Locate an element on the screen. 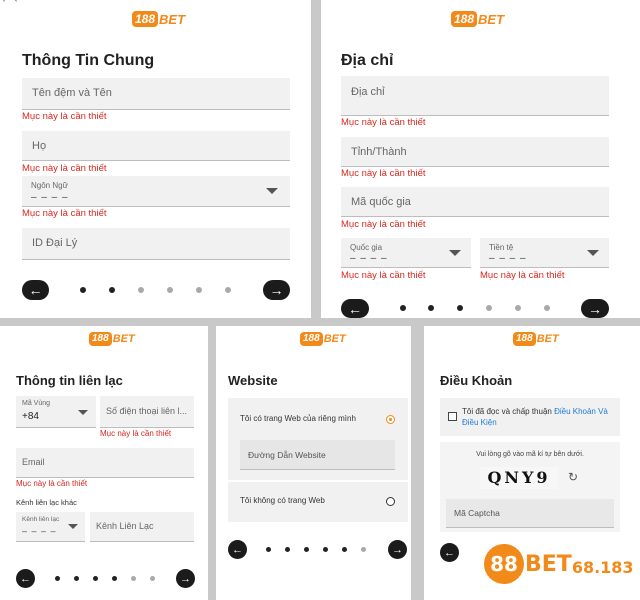 Image resolution: width=640 pixels, height=600 pixels. page-title: Thông Tin Chung is located at coordinates (88, 60).